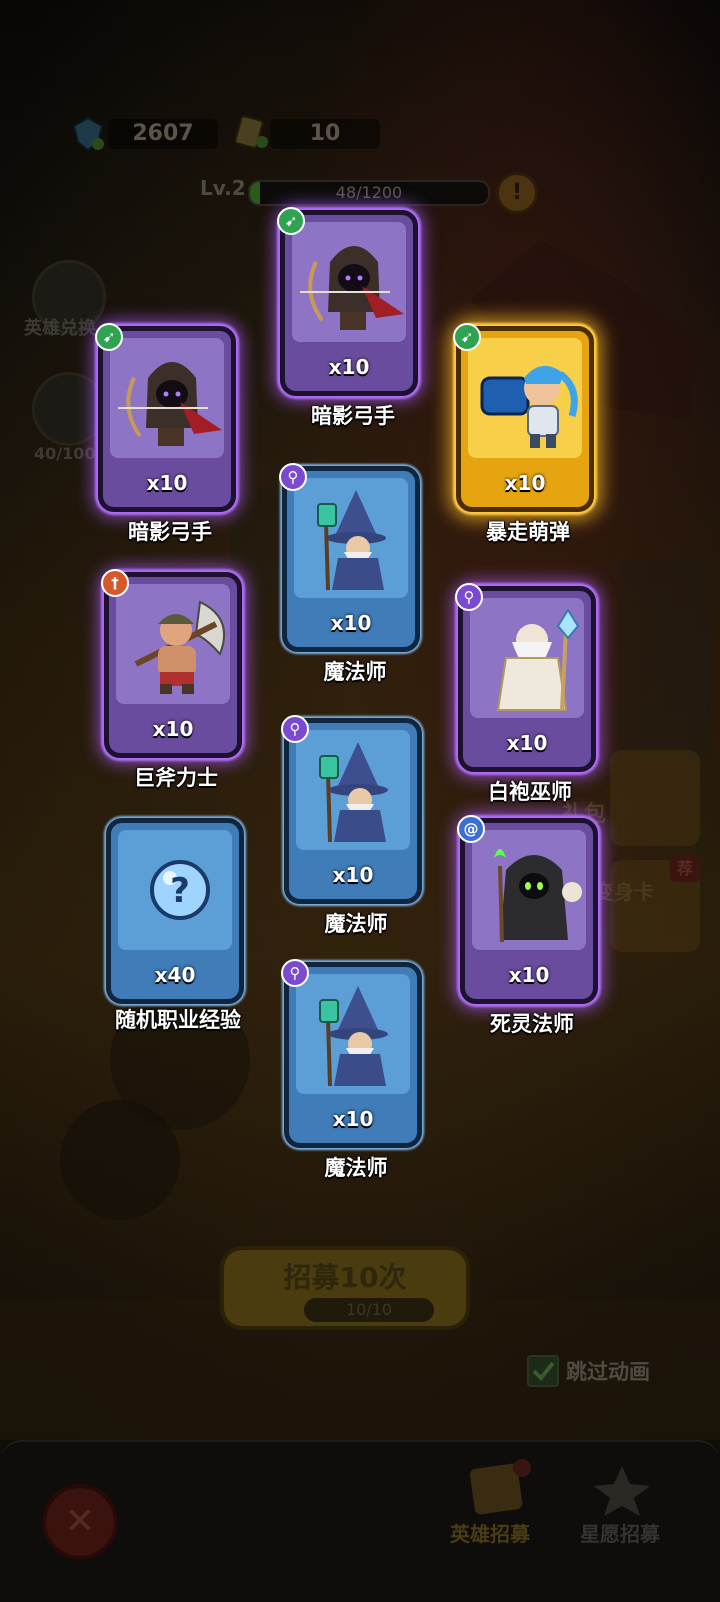 The width and height of the screenshot is (720, 1602). I want to click on item-portrait: ?, so click(175, 890).